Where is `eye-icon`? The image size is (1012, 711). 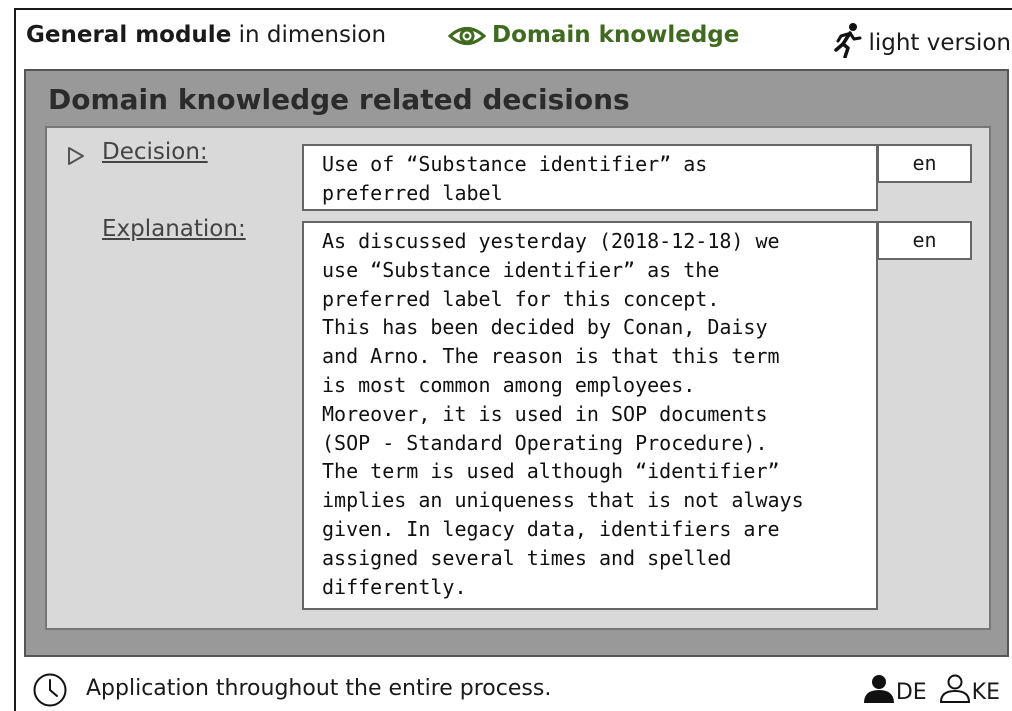
eye-icon is located at coordinates (467, 36).